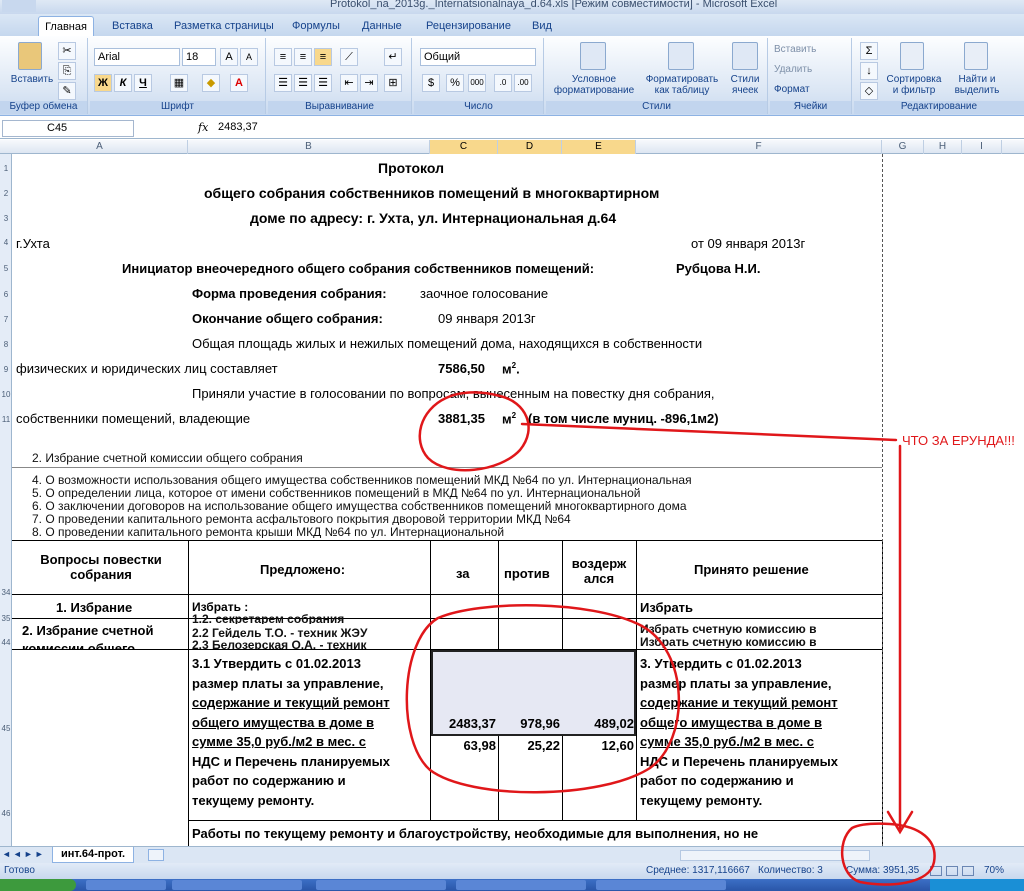  I want to click on sheet-nav-icon: ◄◄►►, so click(24, 854).